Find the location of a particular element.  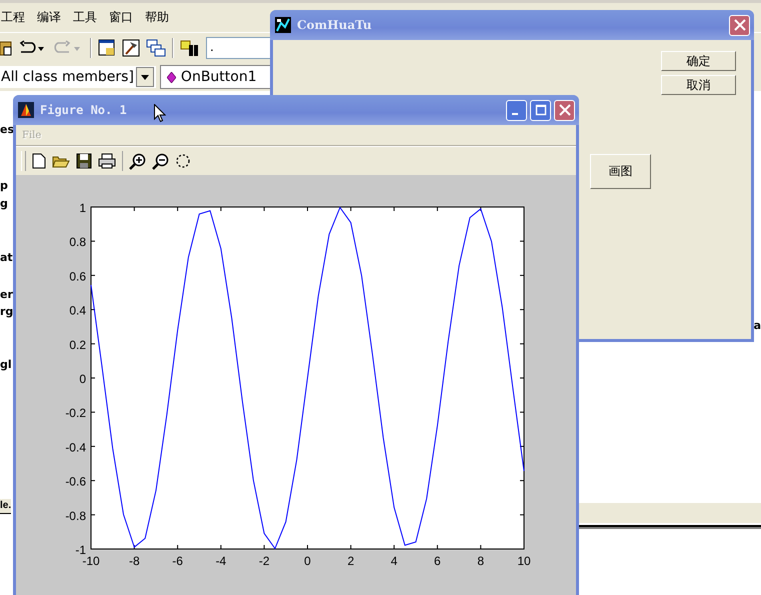

axis-tick-label: -8 is located at coordinates (134, 561).